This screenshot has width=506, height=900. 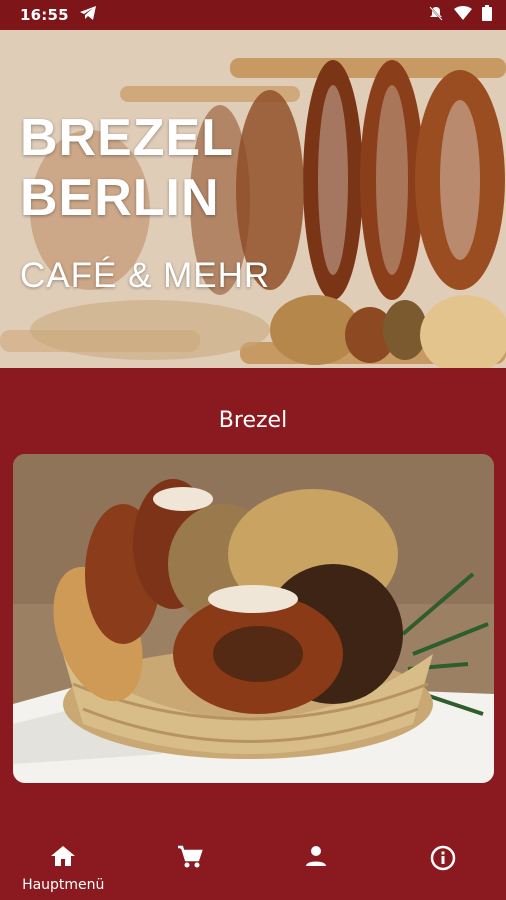 I want to click on hero-title-line2: BERLIN, so click(x=120, y=198).